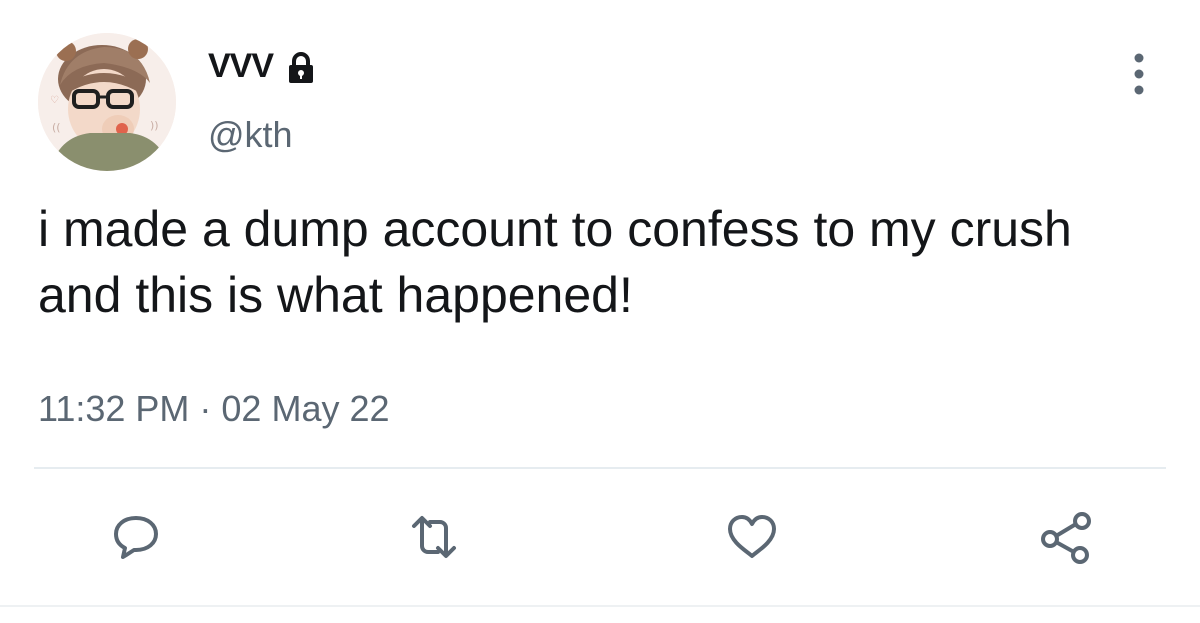 This screenshot has width=1200, height=623. I want to click on heart-icon, so click(752, 537).